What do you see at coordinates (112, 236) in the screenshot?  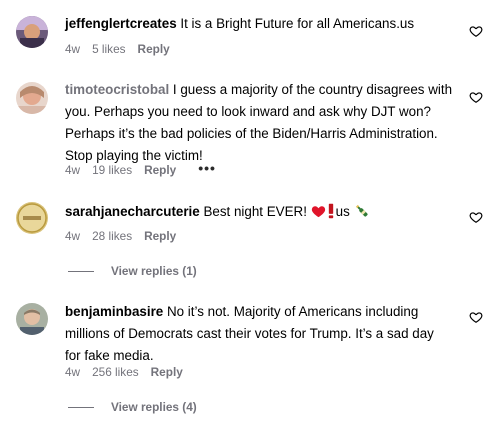 I see `comment-likes: 28 likes` at bounding box center [112, 236].